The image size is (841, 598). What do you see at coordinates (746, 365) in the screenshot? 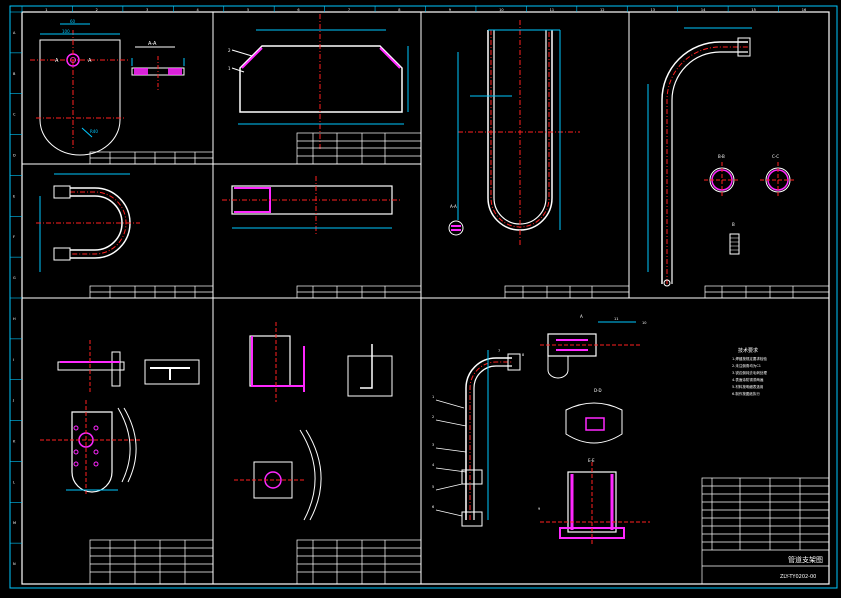
I see `tech-req-line: 2.未注倒角均为C1` at bounding box center [746, 365].